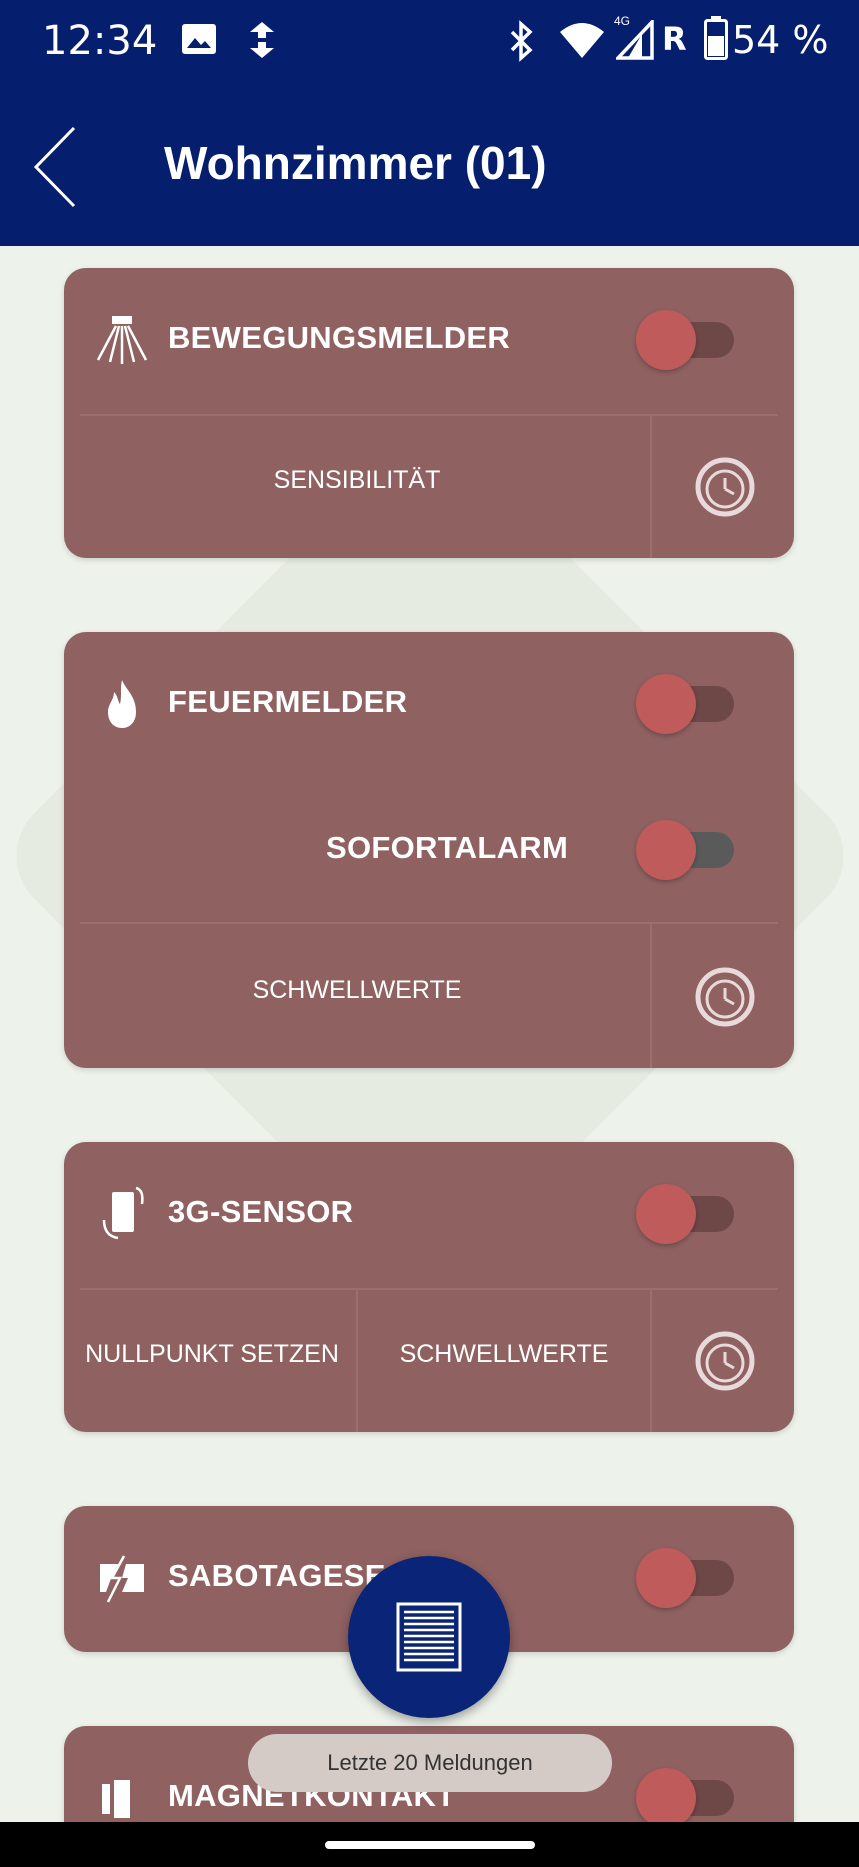 The width and height of the screenshot is (859, 1867). I want to click on messages-fab-button, so click(429, 1637).